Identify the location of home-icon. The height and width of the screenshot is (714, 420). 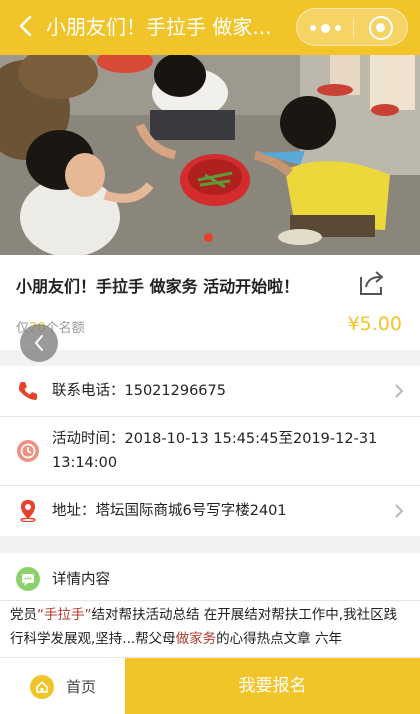
(42, 687).